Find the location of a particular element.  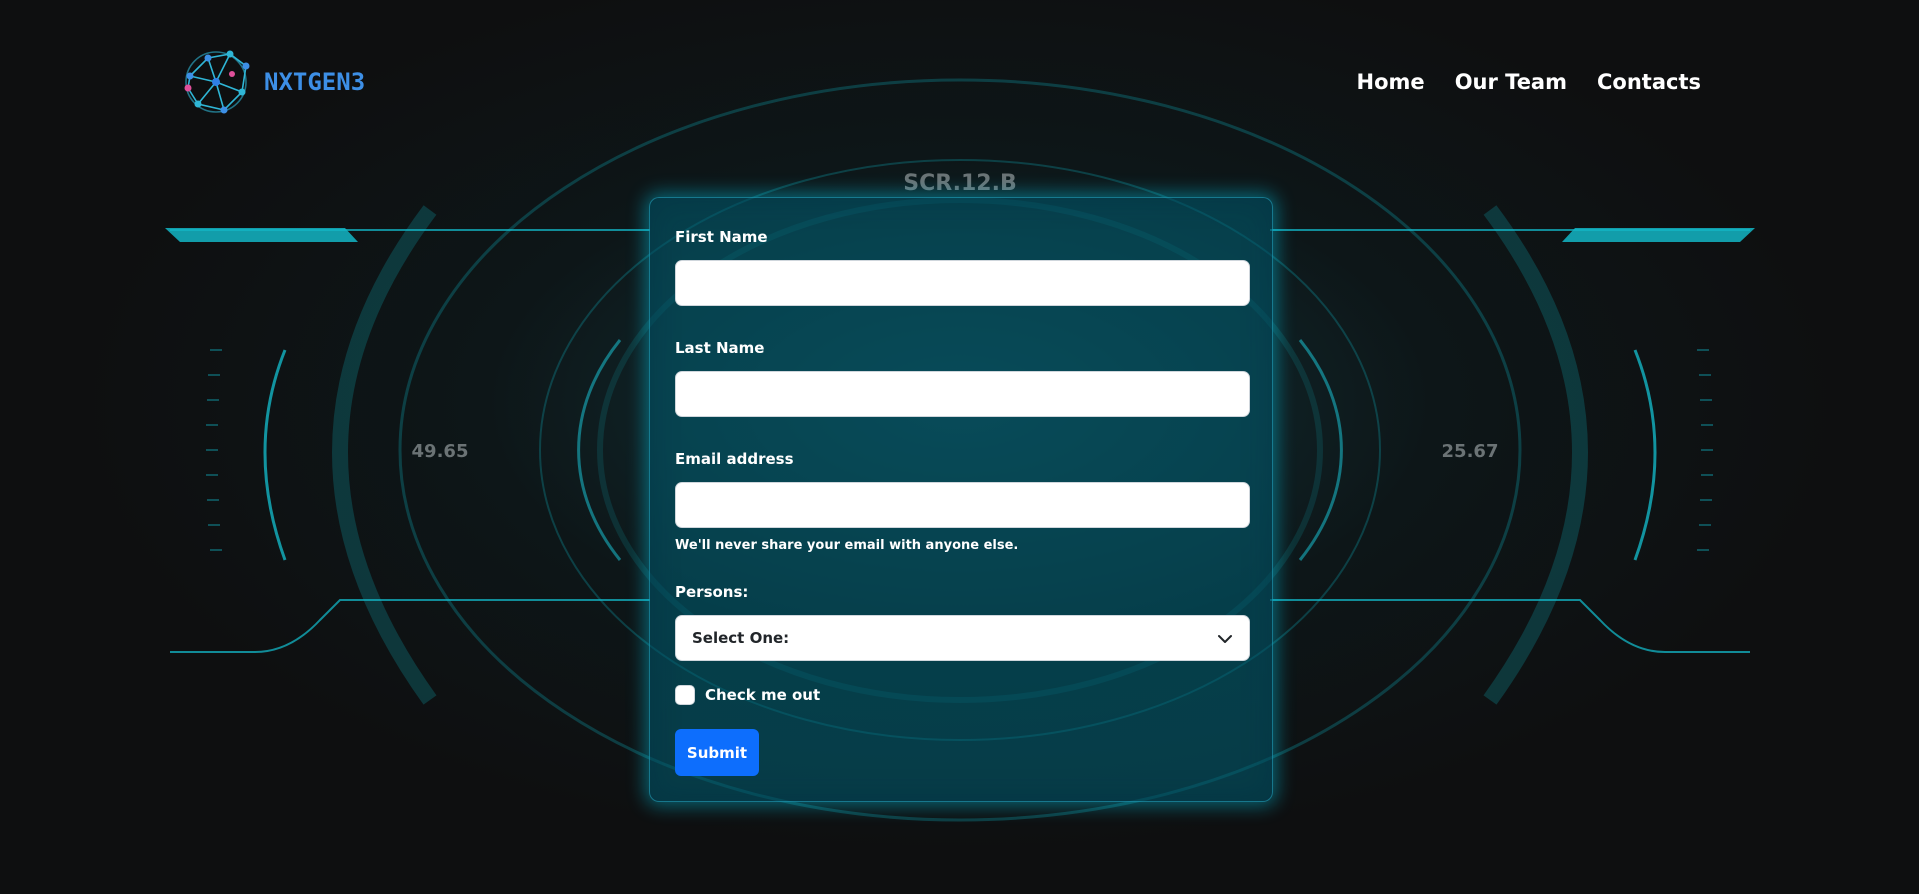

hud-top-label: SCR.12.B is located at coordinates (959, 183).